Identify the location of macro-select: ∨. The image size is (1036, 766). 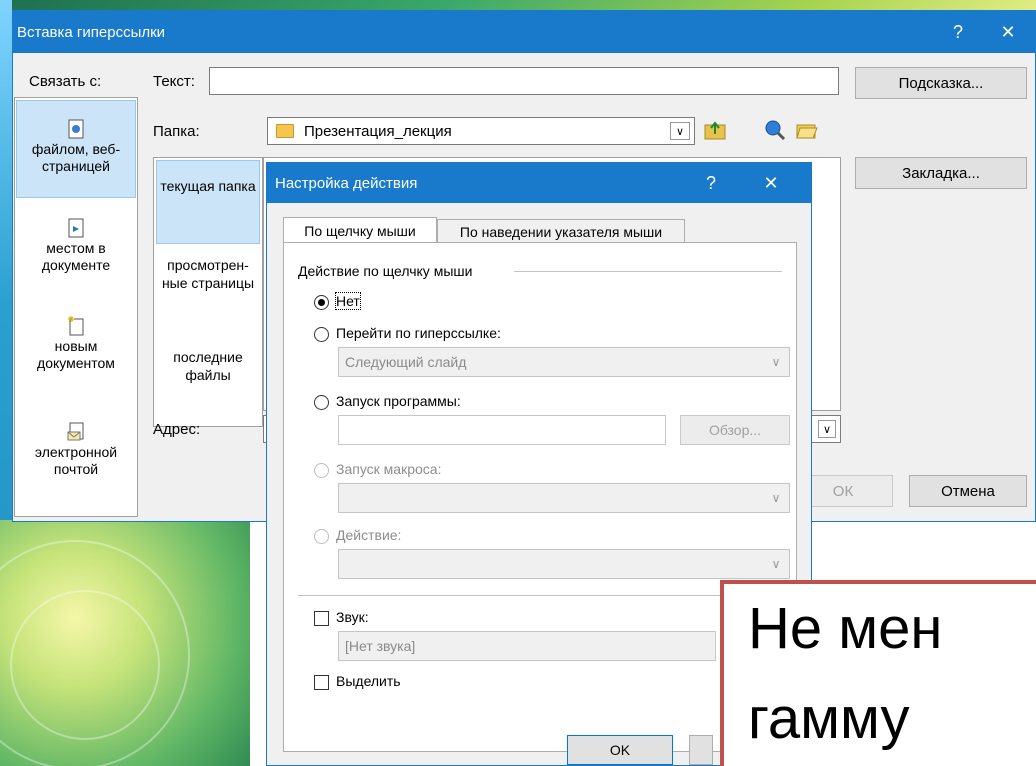
(564, 498).